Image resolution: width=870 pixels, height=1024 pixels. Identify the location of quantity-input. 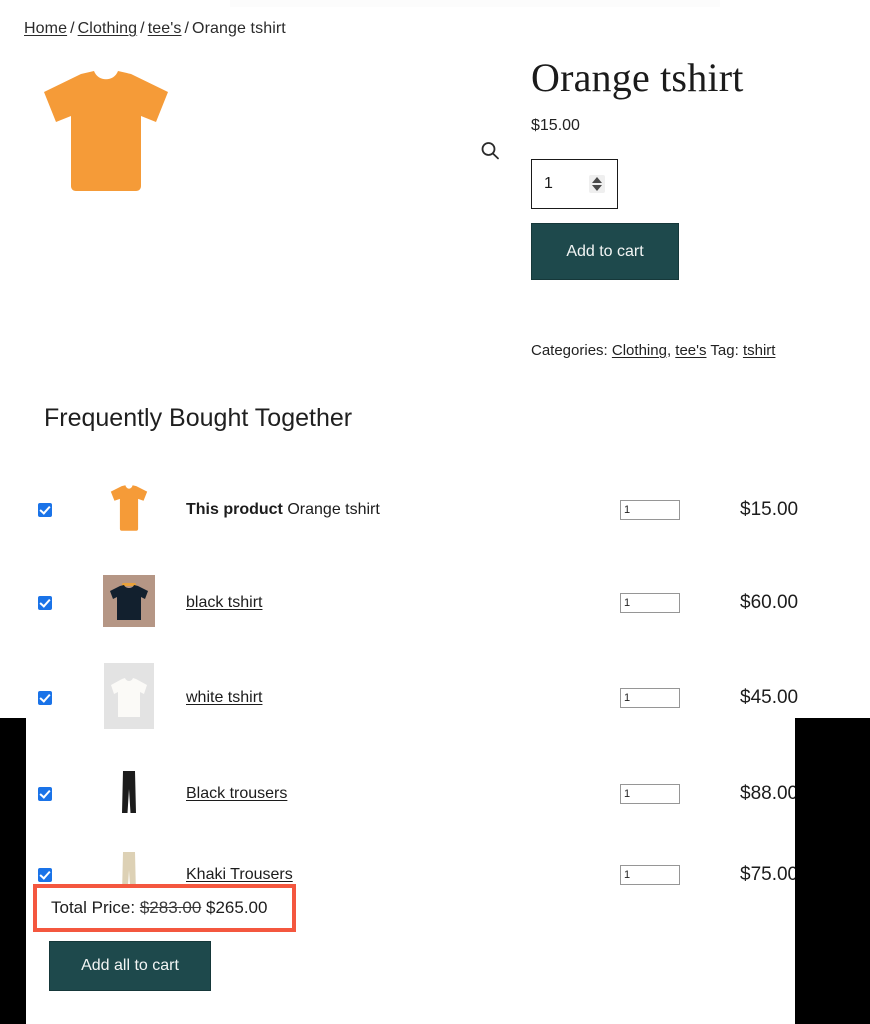
(562, 184).